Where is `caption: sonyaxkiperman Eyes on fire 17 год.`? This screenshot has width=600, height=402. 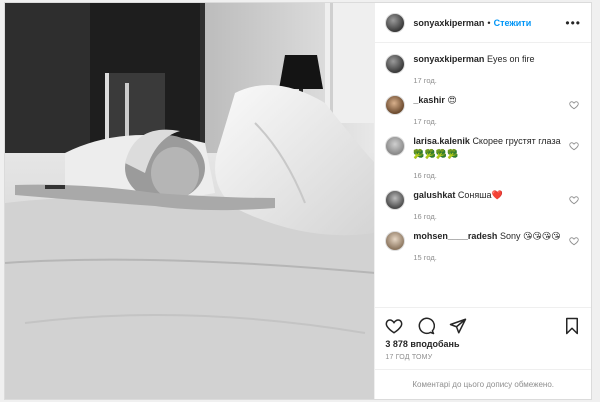
caption: sonyaxkiperman Eyes on fire 17 год. is located at coordinates (483, 70).